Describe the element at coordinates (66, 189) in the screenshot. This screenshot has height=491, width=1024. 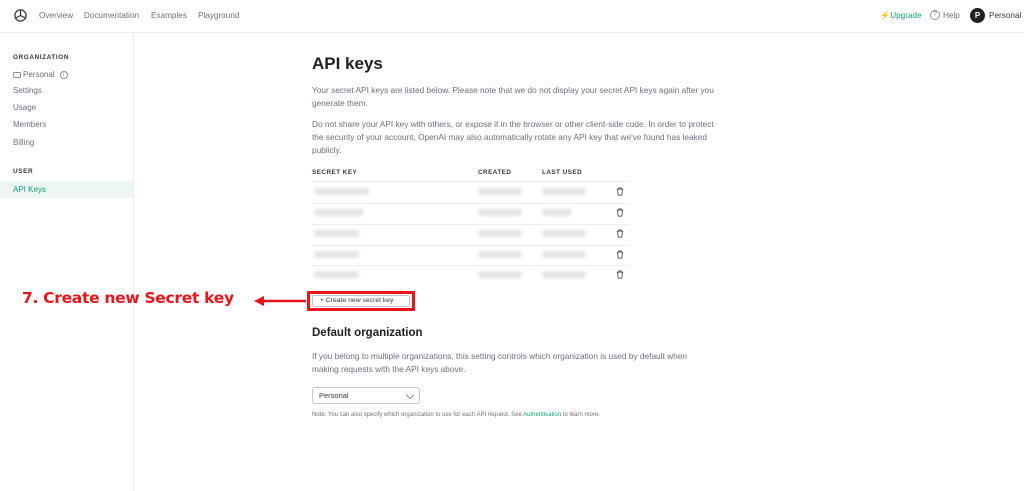
I see `sidebar-item-api-keys: API Keys` at that location.